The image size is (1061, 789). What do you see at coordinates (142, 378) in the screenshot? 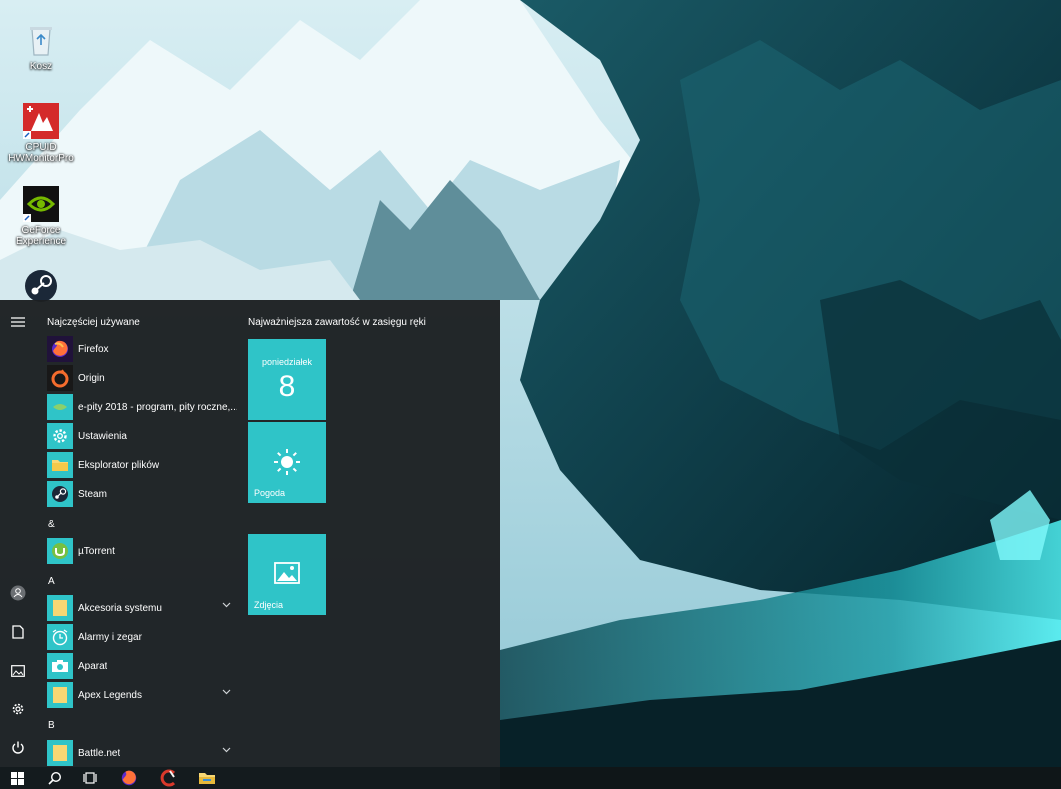
I see `app-item-origin: Origin` at bounding box center [142, 378].